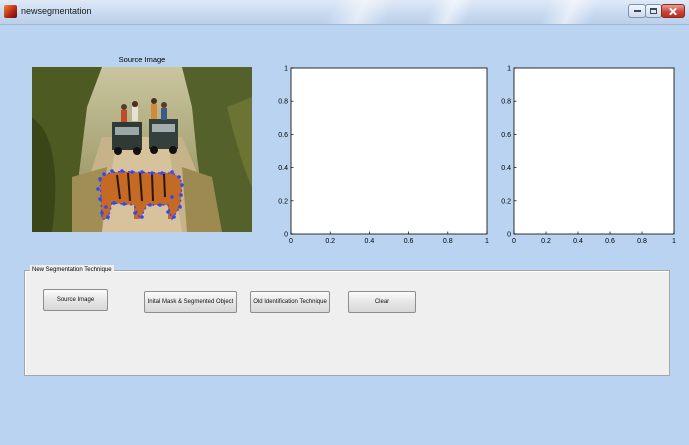 The image size is (689, 445). Describe the element at coordinates (75, 300) in the screenshot. I see `source-image-button: Source Image` at that location.